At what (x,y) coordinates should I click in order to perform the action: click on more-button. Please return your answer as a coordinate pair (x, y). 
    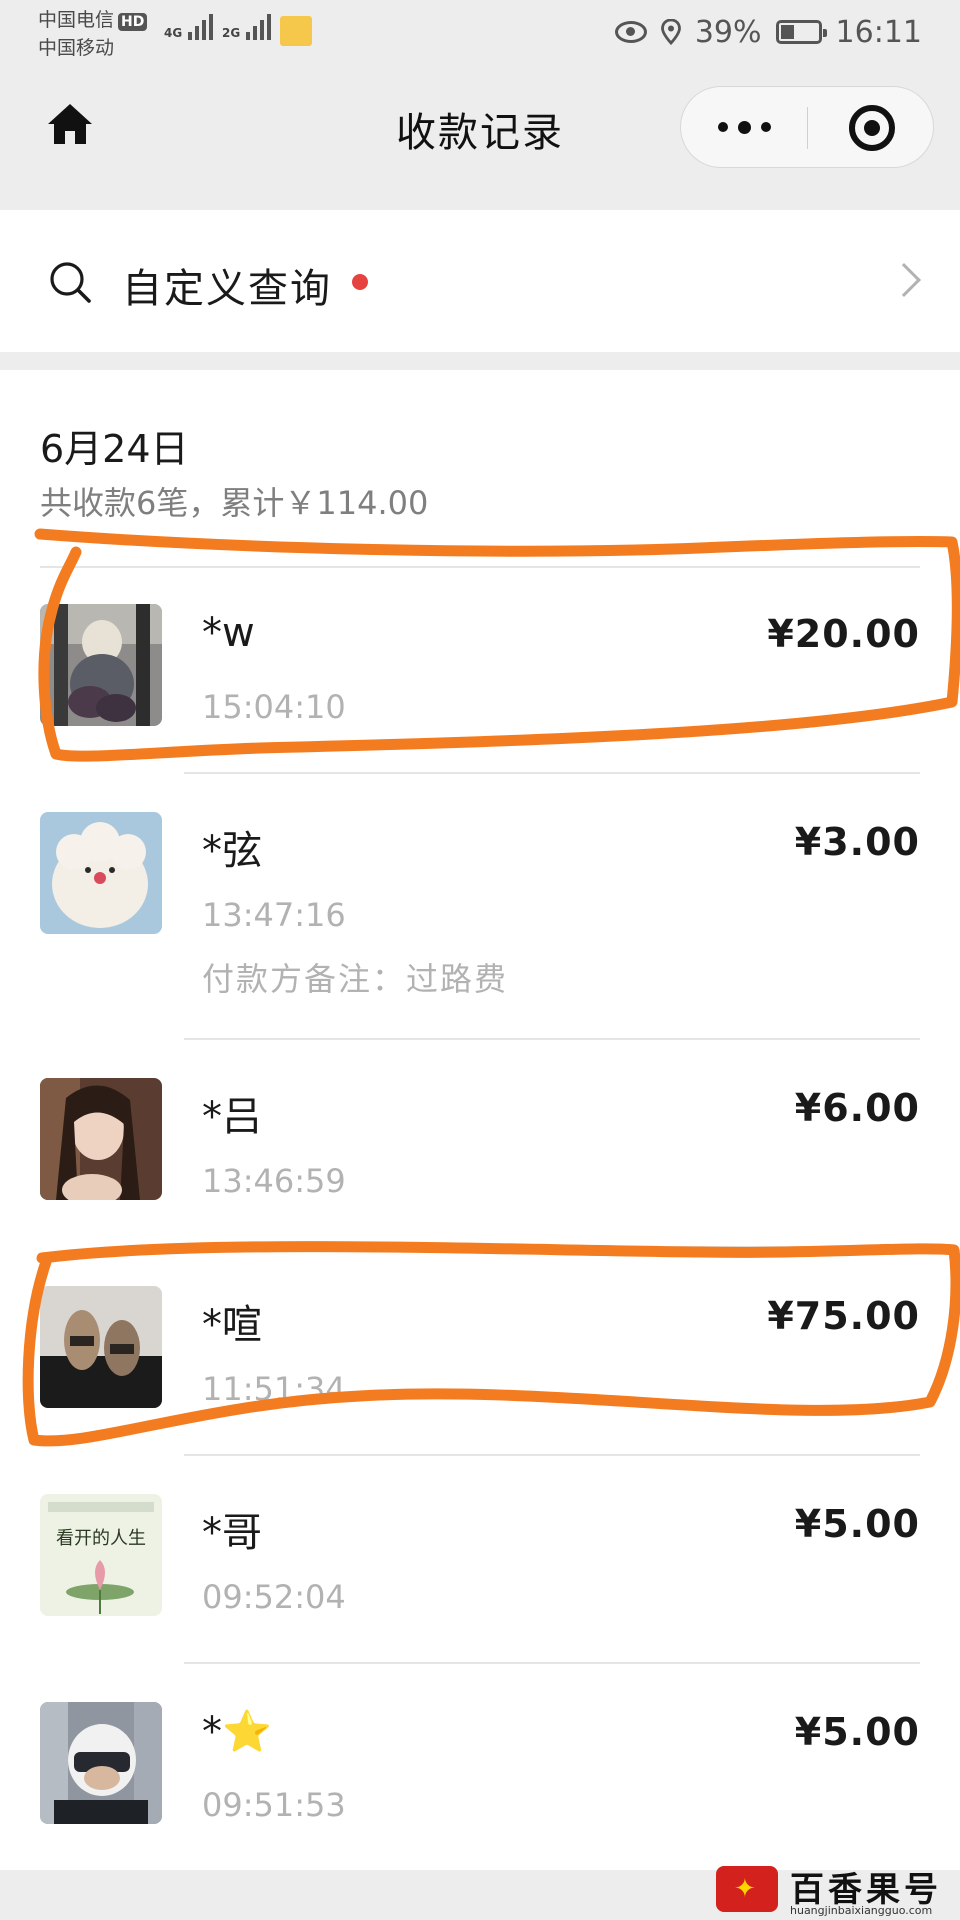
    Looking at the image, I should click on (744, 127).